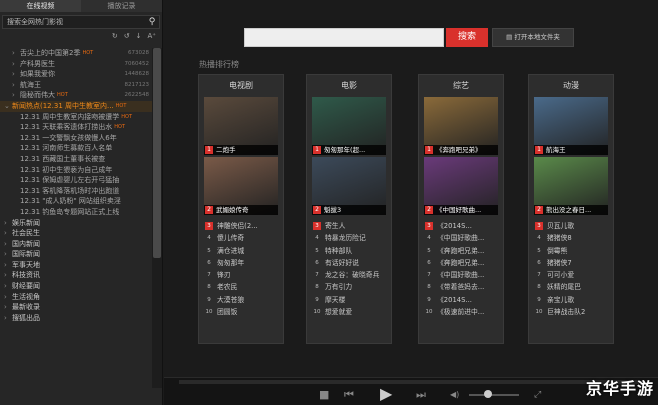 This screenshot has height=405, width=658. I want to click on rank-item: 5 满仓进城, so click(241, 251).